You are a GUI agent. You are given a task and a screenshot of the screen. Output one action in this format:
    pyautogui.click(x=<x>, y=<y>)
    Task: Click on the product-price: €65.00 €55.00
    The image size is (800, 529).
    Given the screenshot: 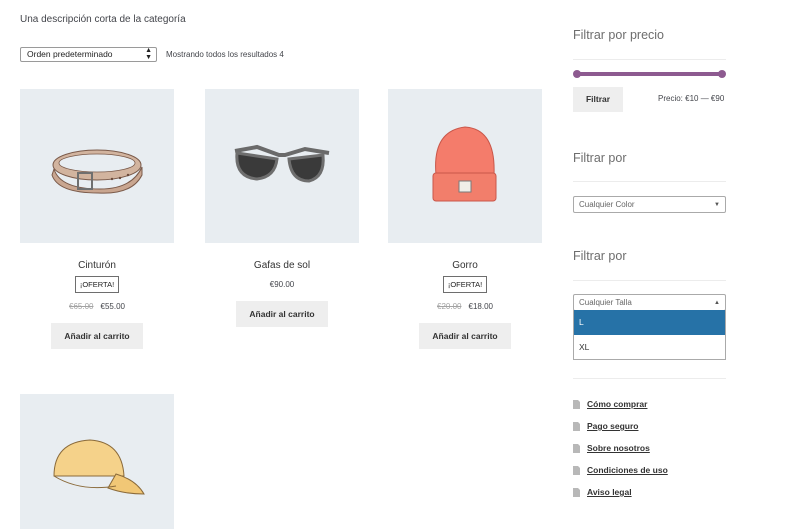 What is the action you would take?
    pyautogui.click(x=97, y=306)
    